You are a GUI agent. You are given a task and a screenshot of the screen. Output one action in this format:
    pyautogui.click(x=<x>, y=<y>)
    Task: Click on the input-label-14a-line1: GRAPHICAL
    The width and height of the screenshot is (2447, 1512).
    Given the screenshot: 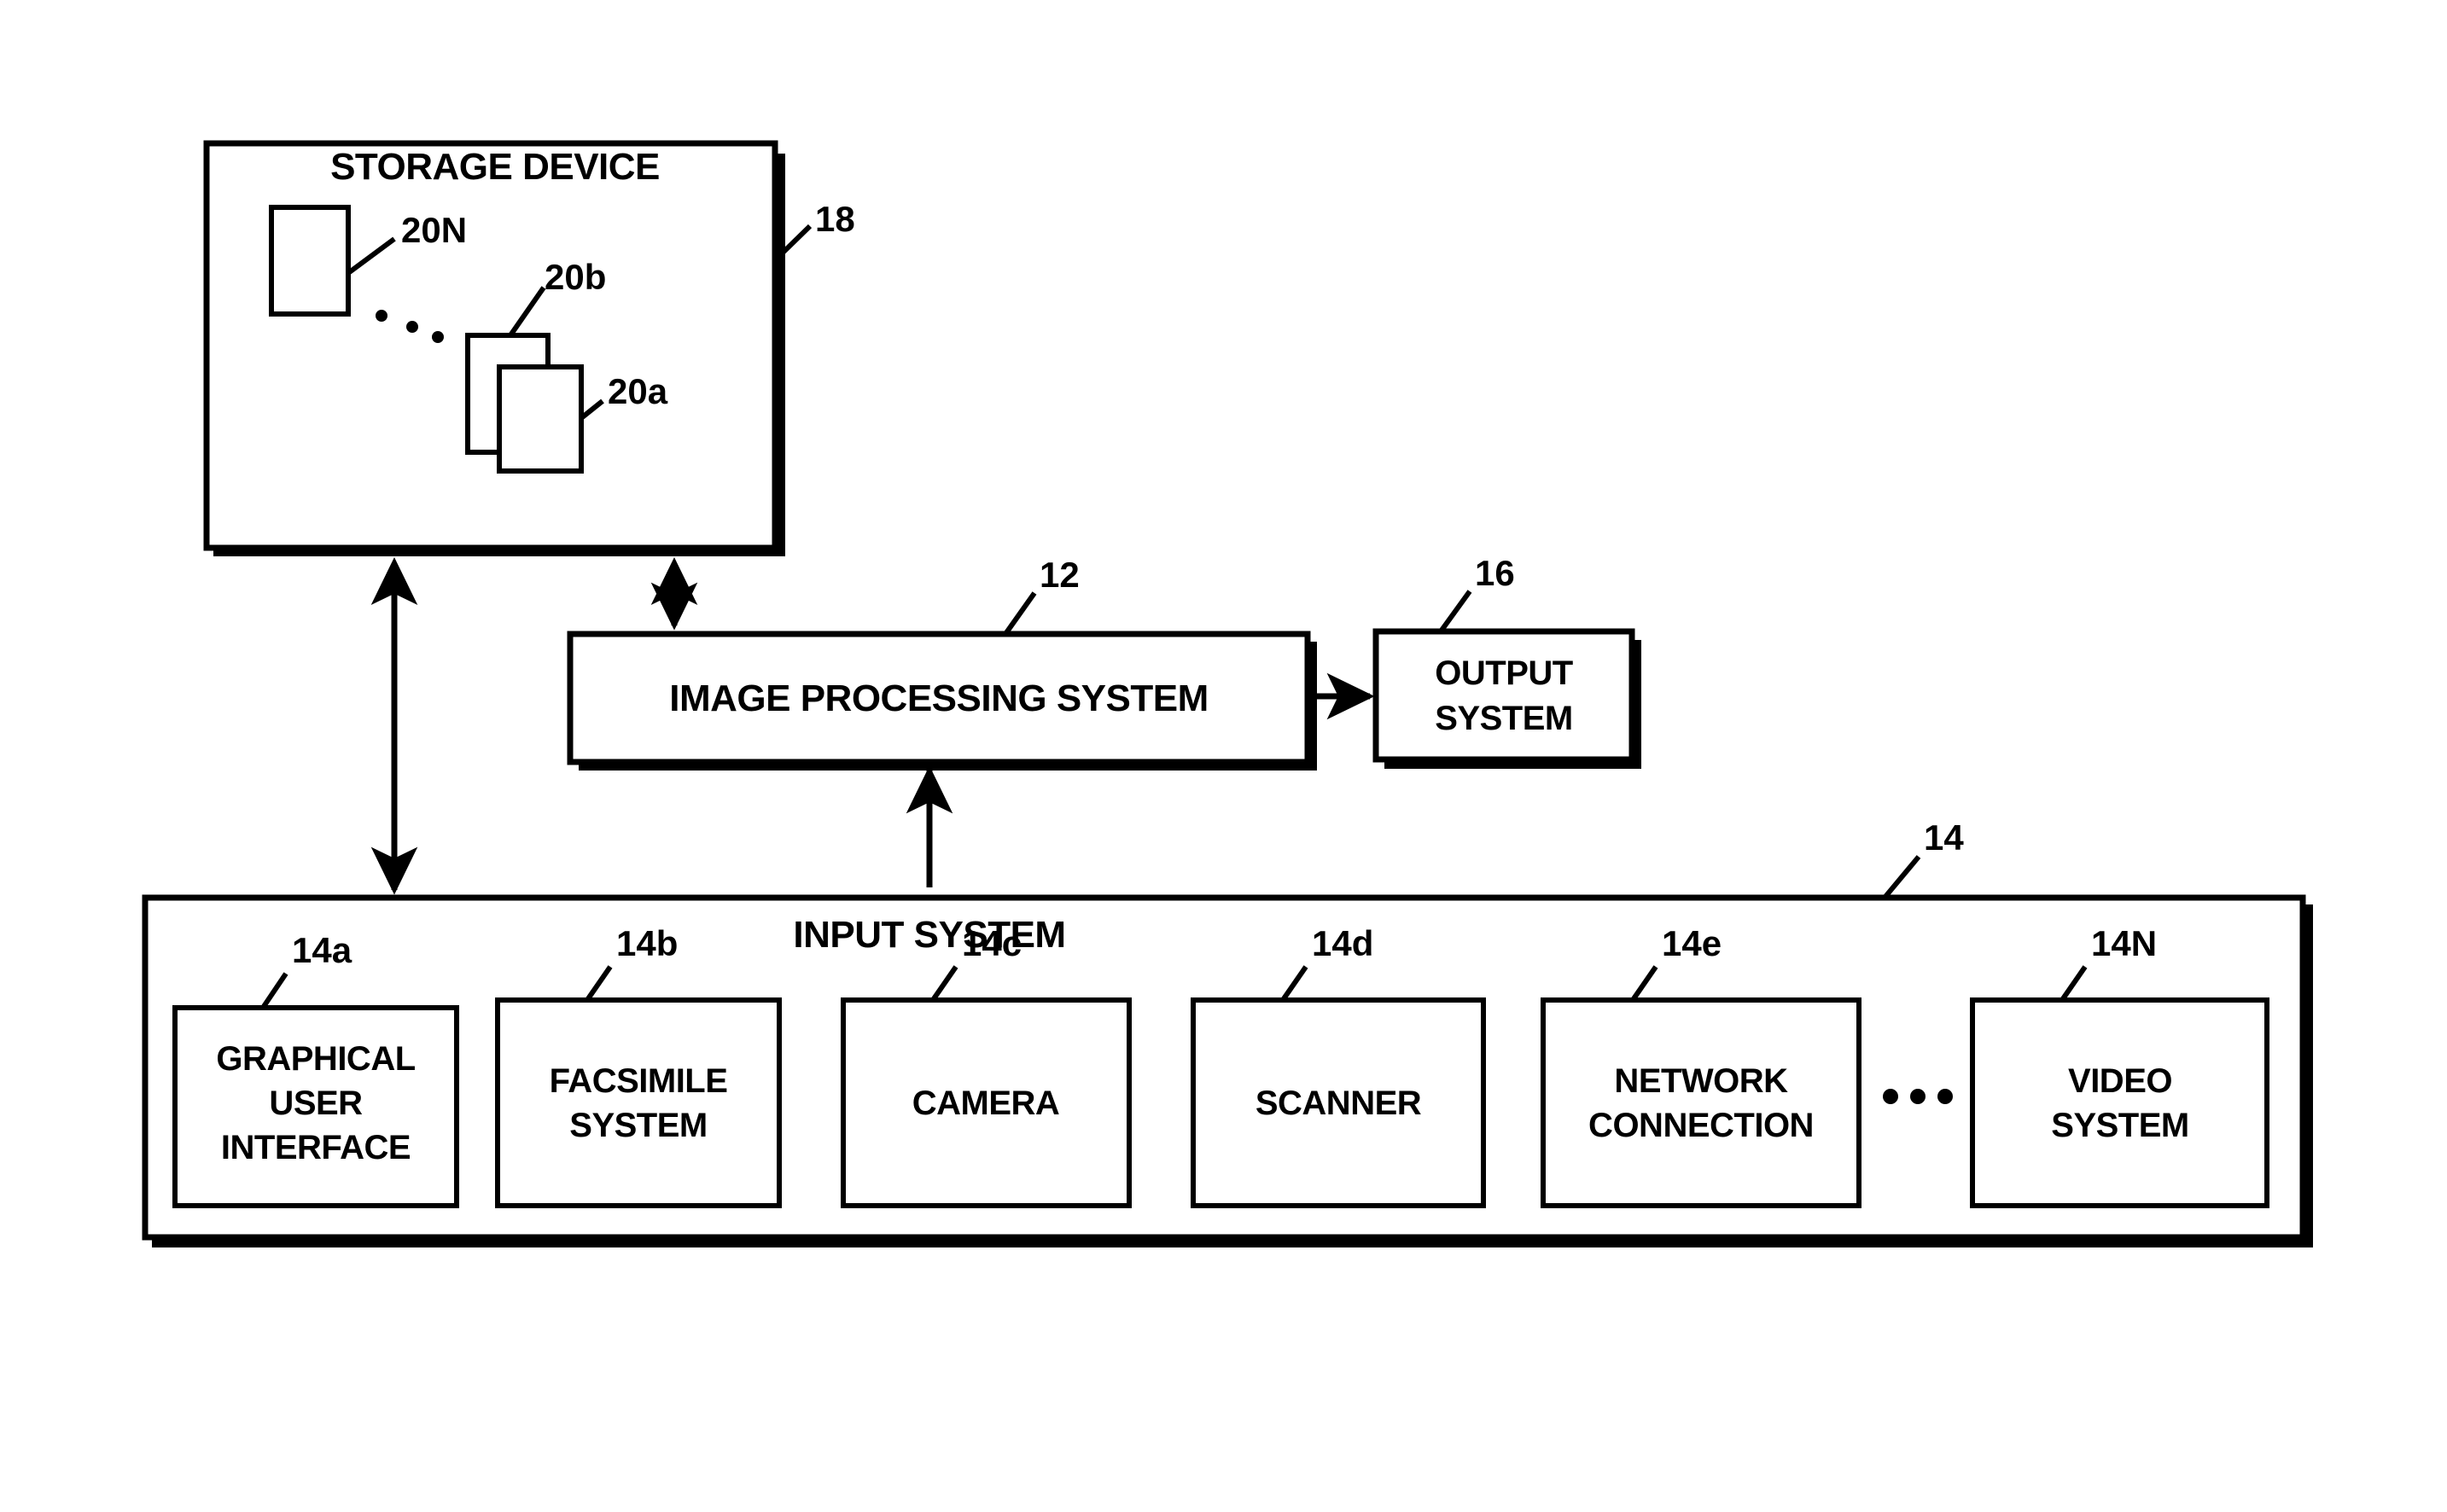 What is the action you would take?
    pyautogui.click(x=316, y=1059)
    